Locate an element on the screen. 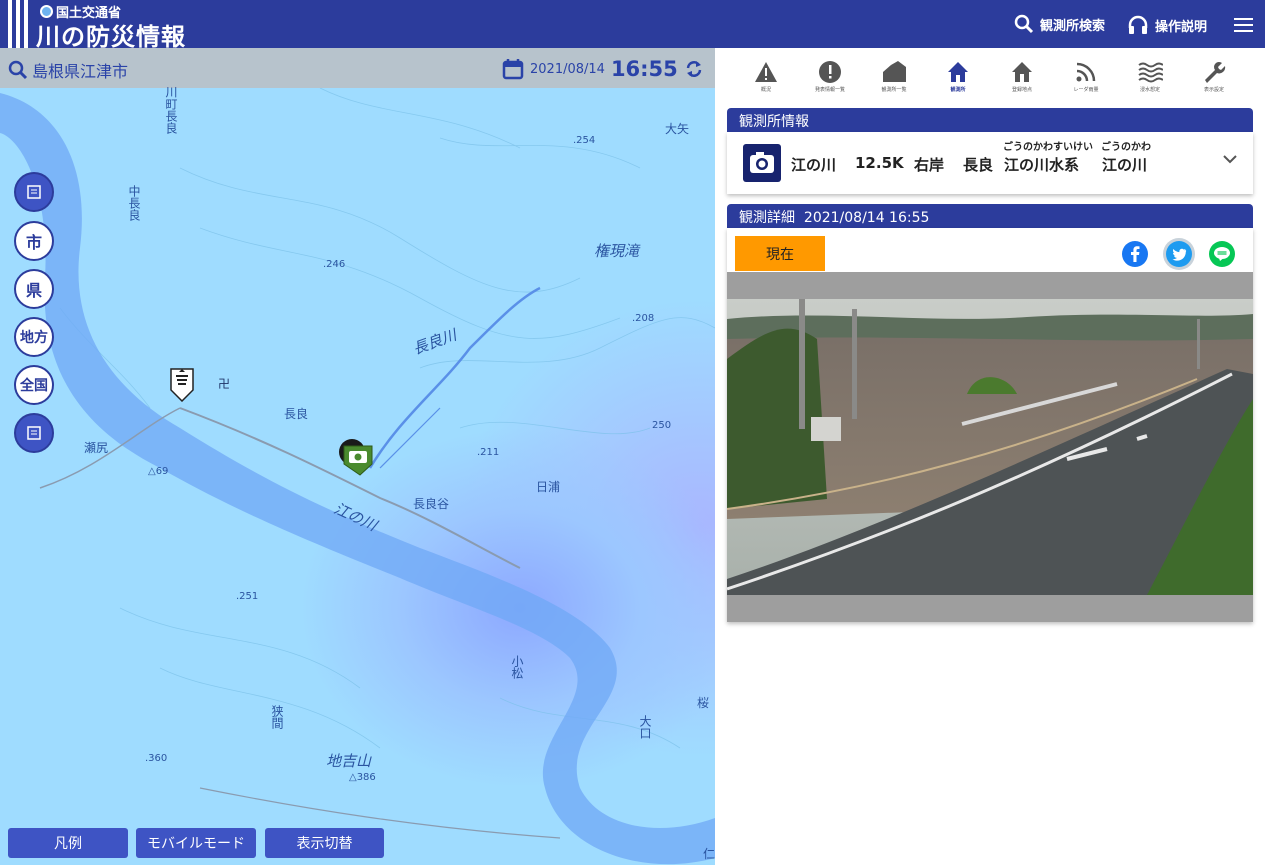 The width and height of the screenshot is (1265, 865). temple-symbol: 卍 is located at coordinates (224, 384).